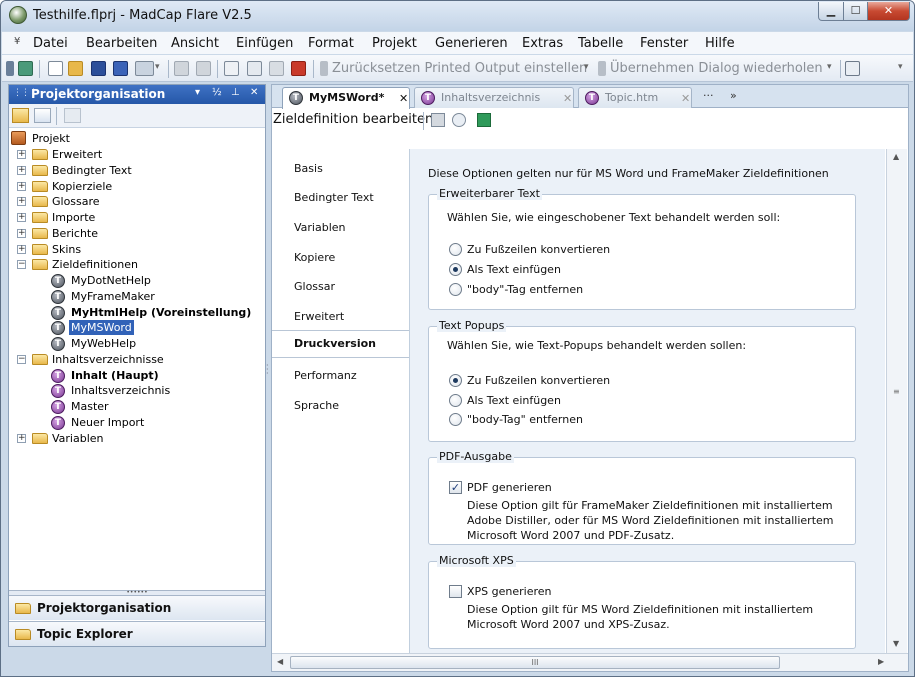 This screenshot has width=915, height=677. Describe the element at coordinates (137, 607) in the screenshot. I see `bottom-tab-projektorganisation: Projektorganisation` at that location.